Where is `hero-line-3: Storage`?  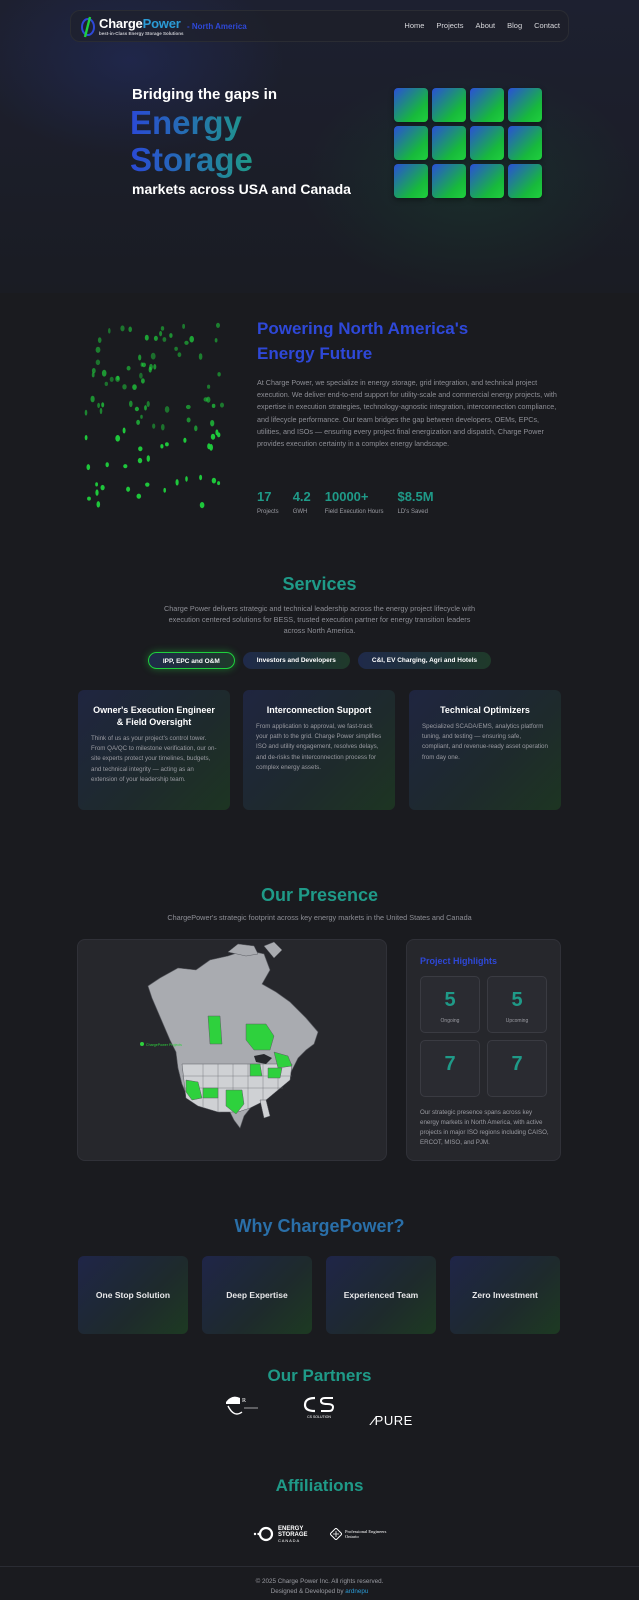 hero-line-3: Storage is located at coordinates (191, 159).